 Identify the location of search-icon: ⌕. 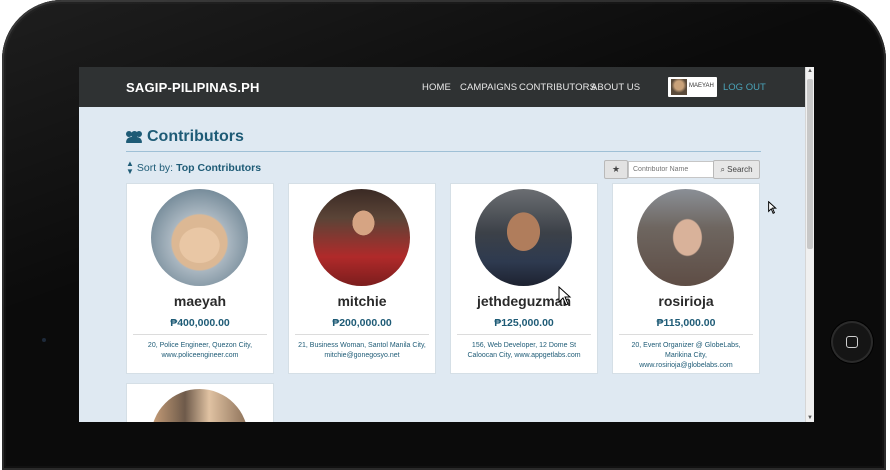
(722, 169).